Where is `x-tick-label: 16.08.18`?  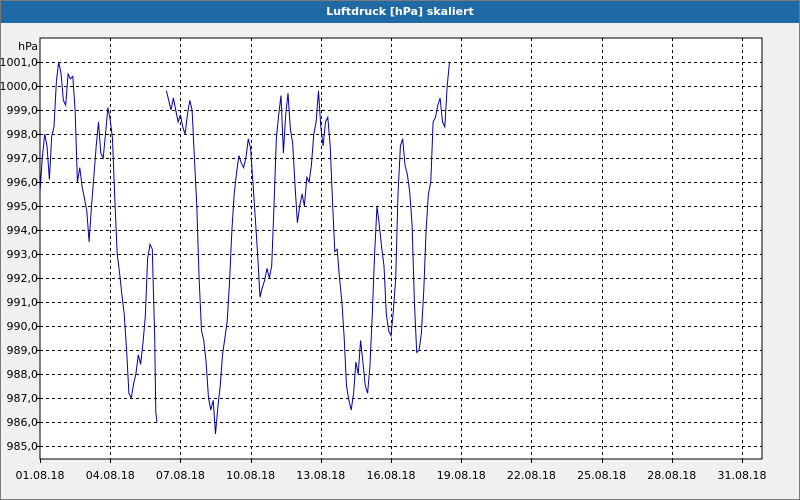 x-tick-label: 16.08.18 is located at coordinates (391, 475).